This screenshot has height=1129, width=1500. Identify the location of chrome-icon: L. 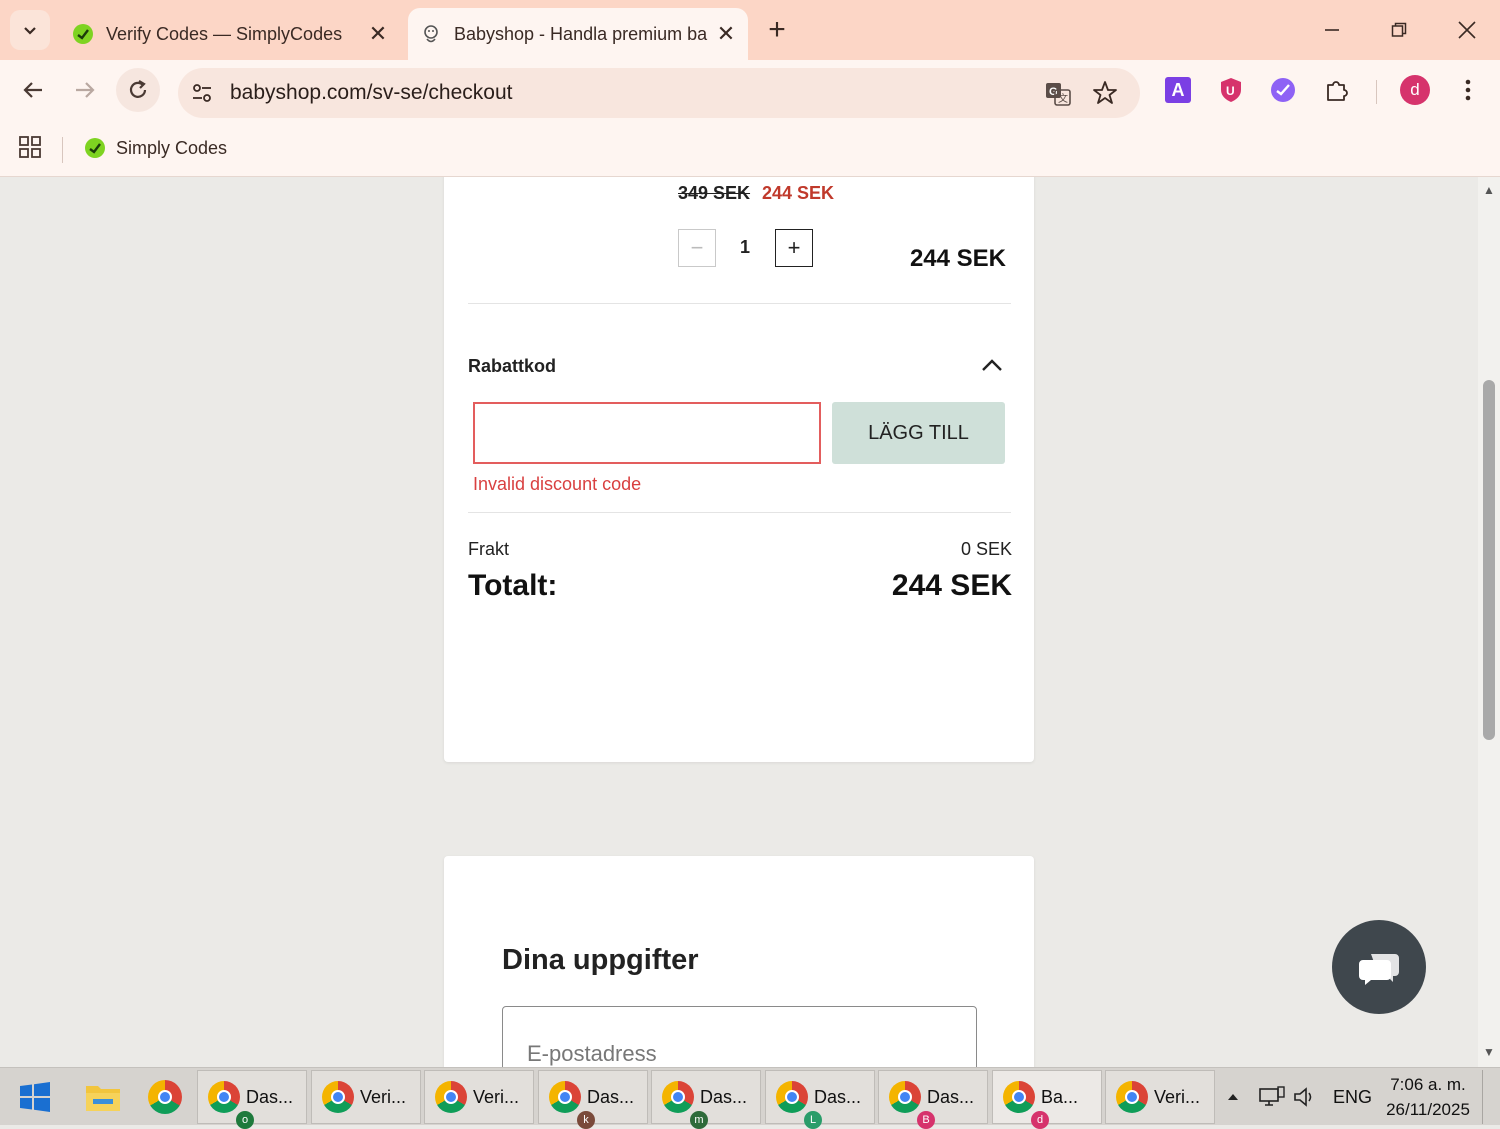
(799, 1105).